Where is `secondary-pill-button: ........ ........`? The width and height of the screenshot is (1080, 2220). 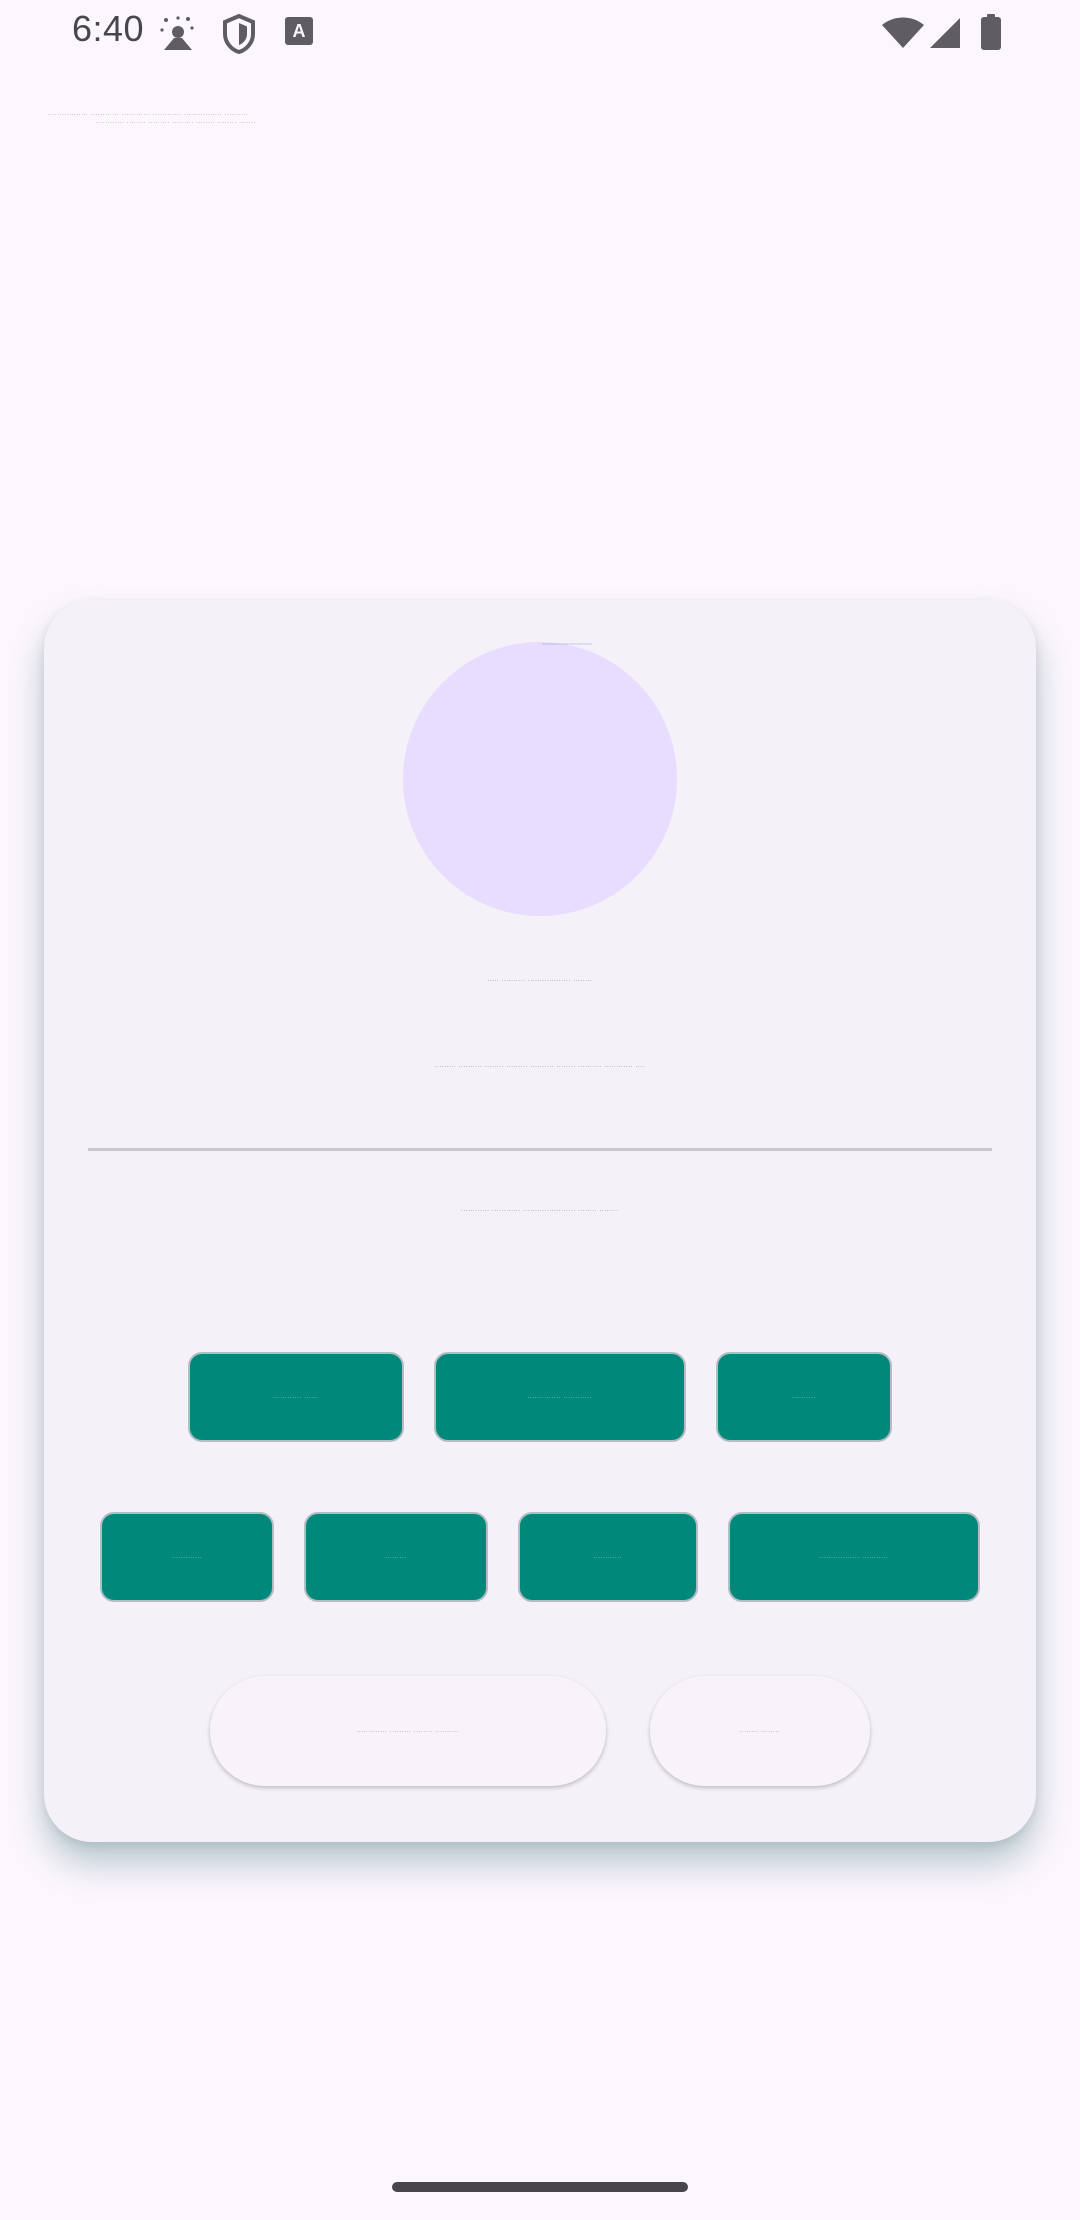
secondary-pill-button: ........ ........ is located at coordinates (760, 1731).